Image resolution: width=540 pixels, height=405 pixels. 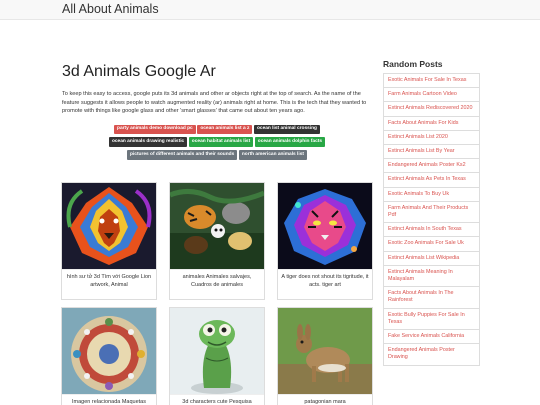 I want to click on tag-link: north american animals list, so click(x=272, y=155).